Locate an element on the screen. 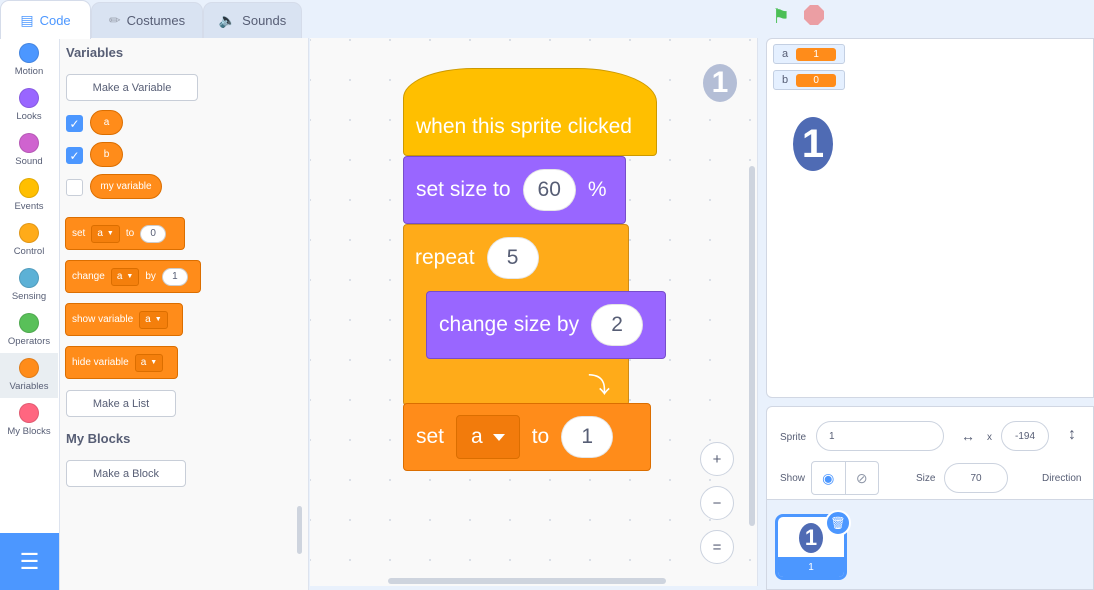 This screenshot has height=590, width=1094. var-my-variable-checkbox is located at coordinates (74, 187).